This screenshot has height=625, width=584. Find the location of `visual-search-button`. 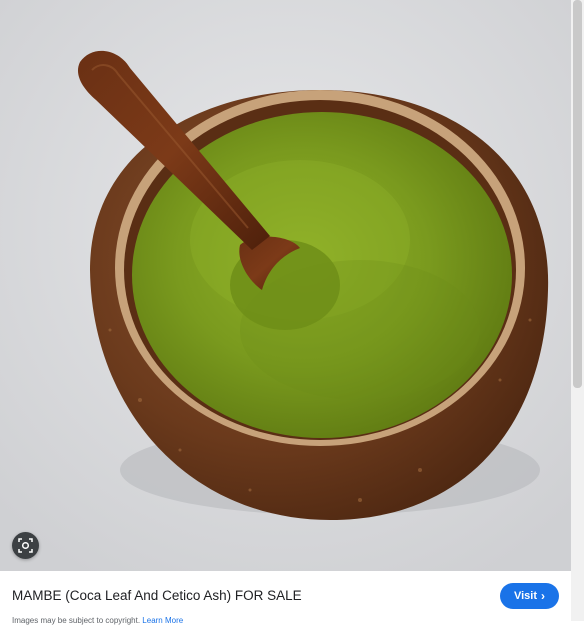

visual-search-button is located at coordinates (25, 545).